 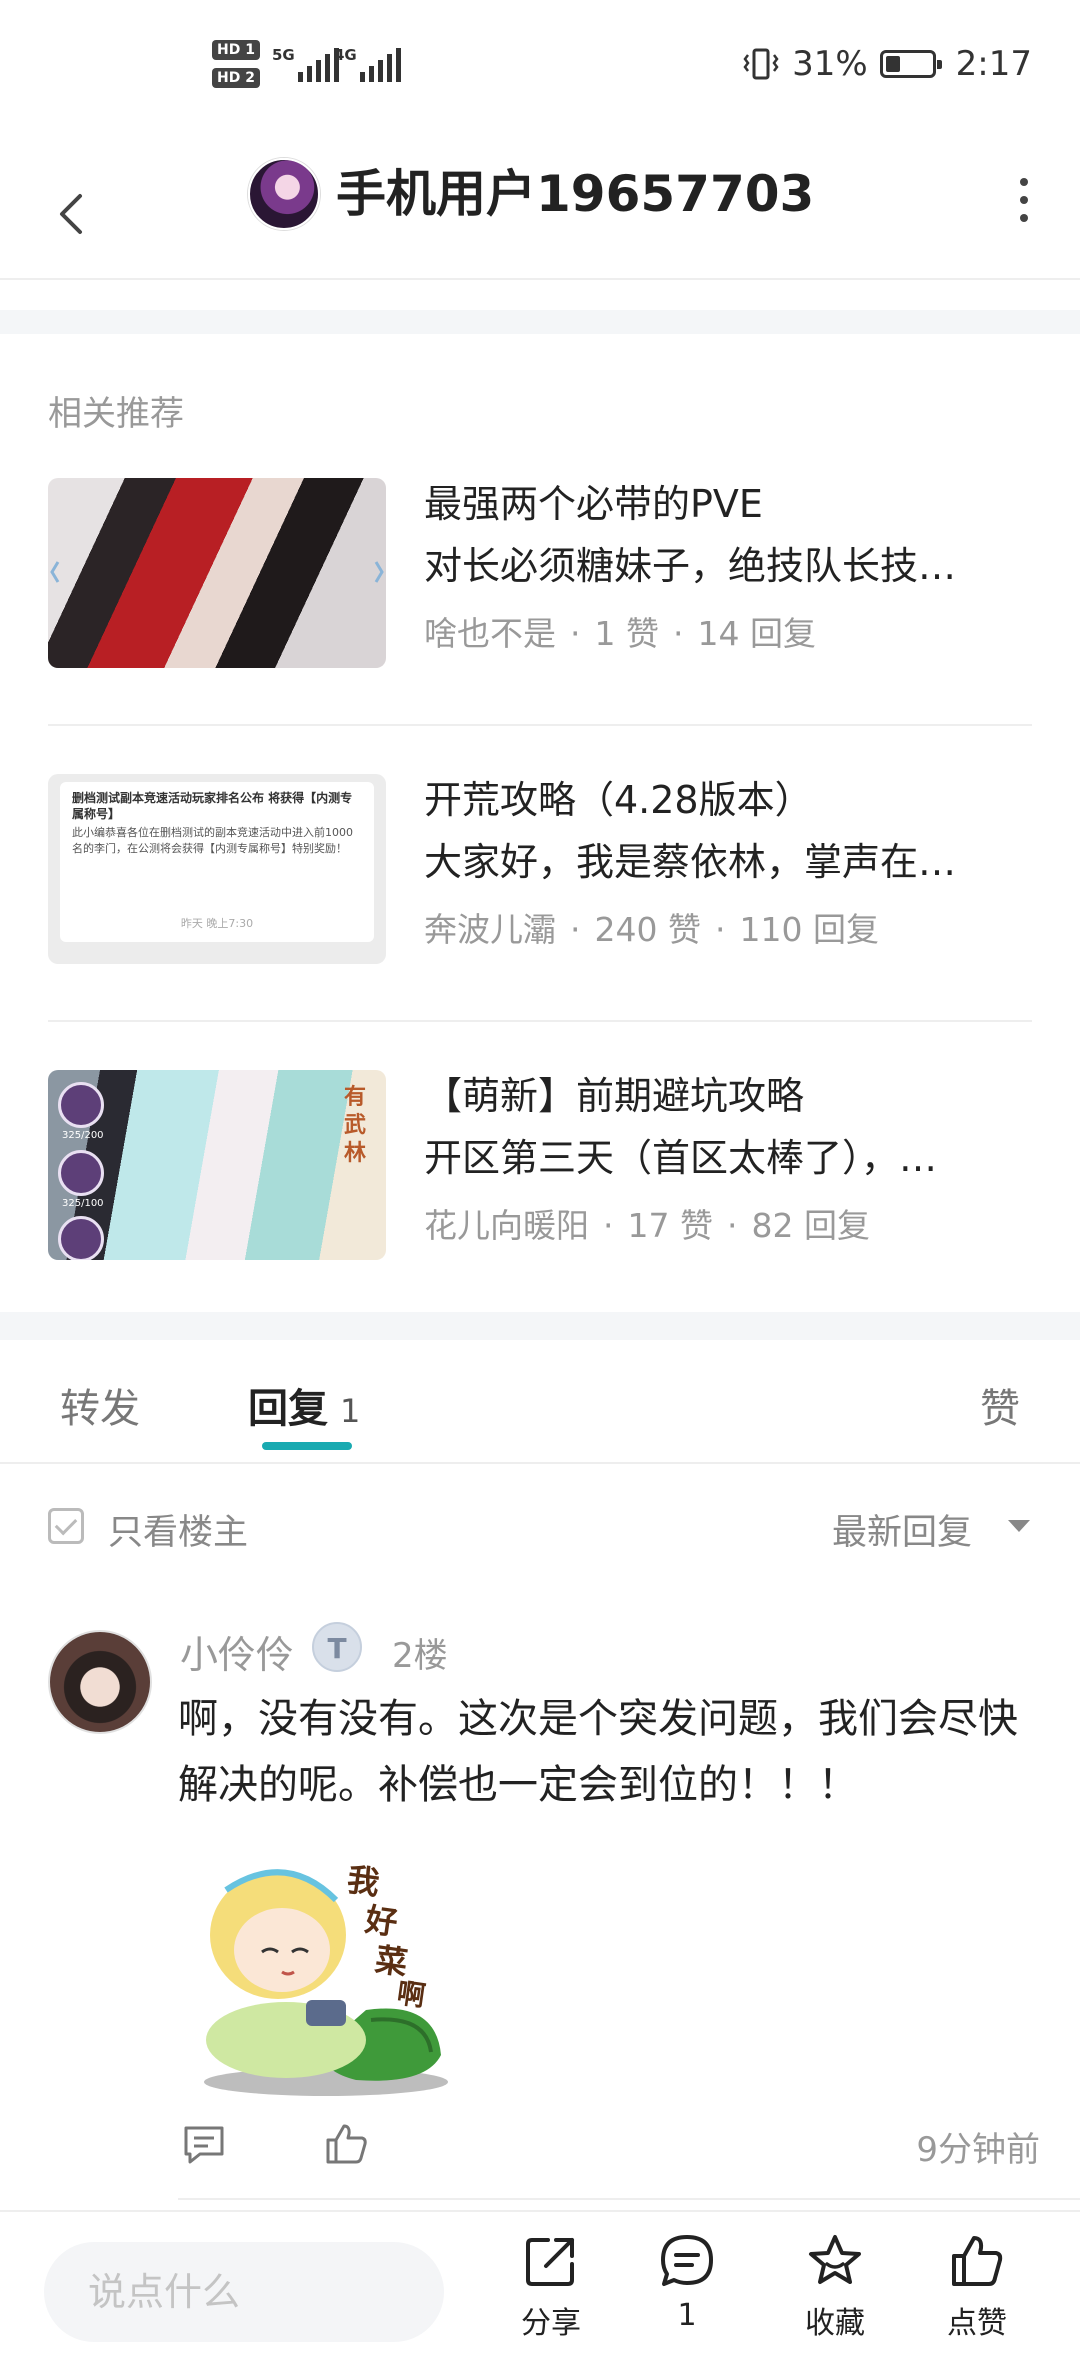 I want to click on favorite-label: 收藏, so click(x=835, y=2323).